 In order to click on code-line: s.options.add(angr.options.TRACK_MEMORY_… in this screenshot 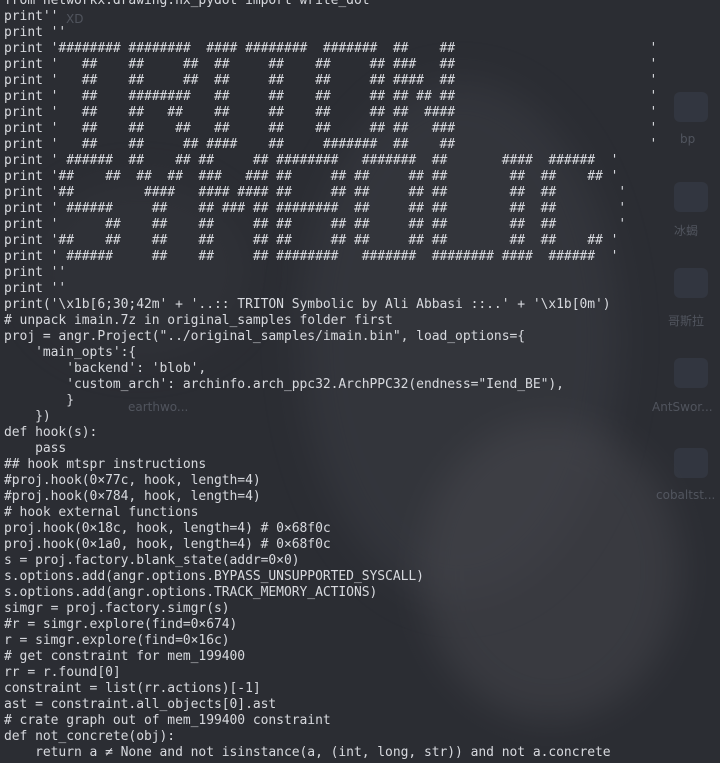, I will do `click(191, 592)`.